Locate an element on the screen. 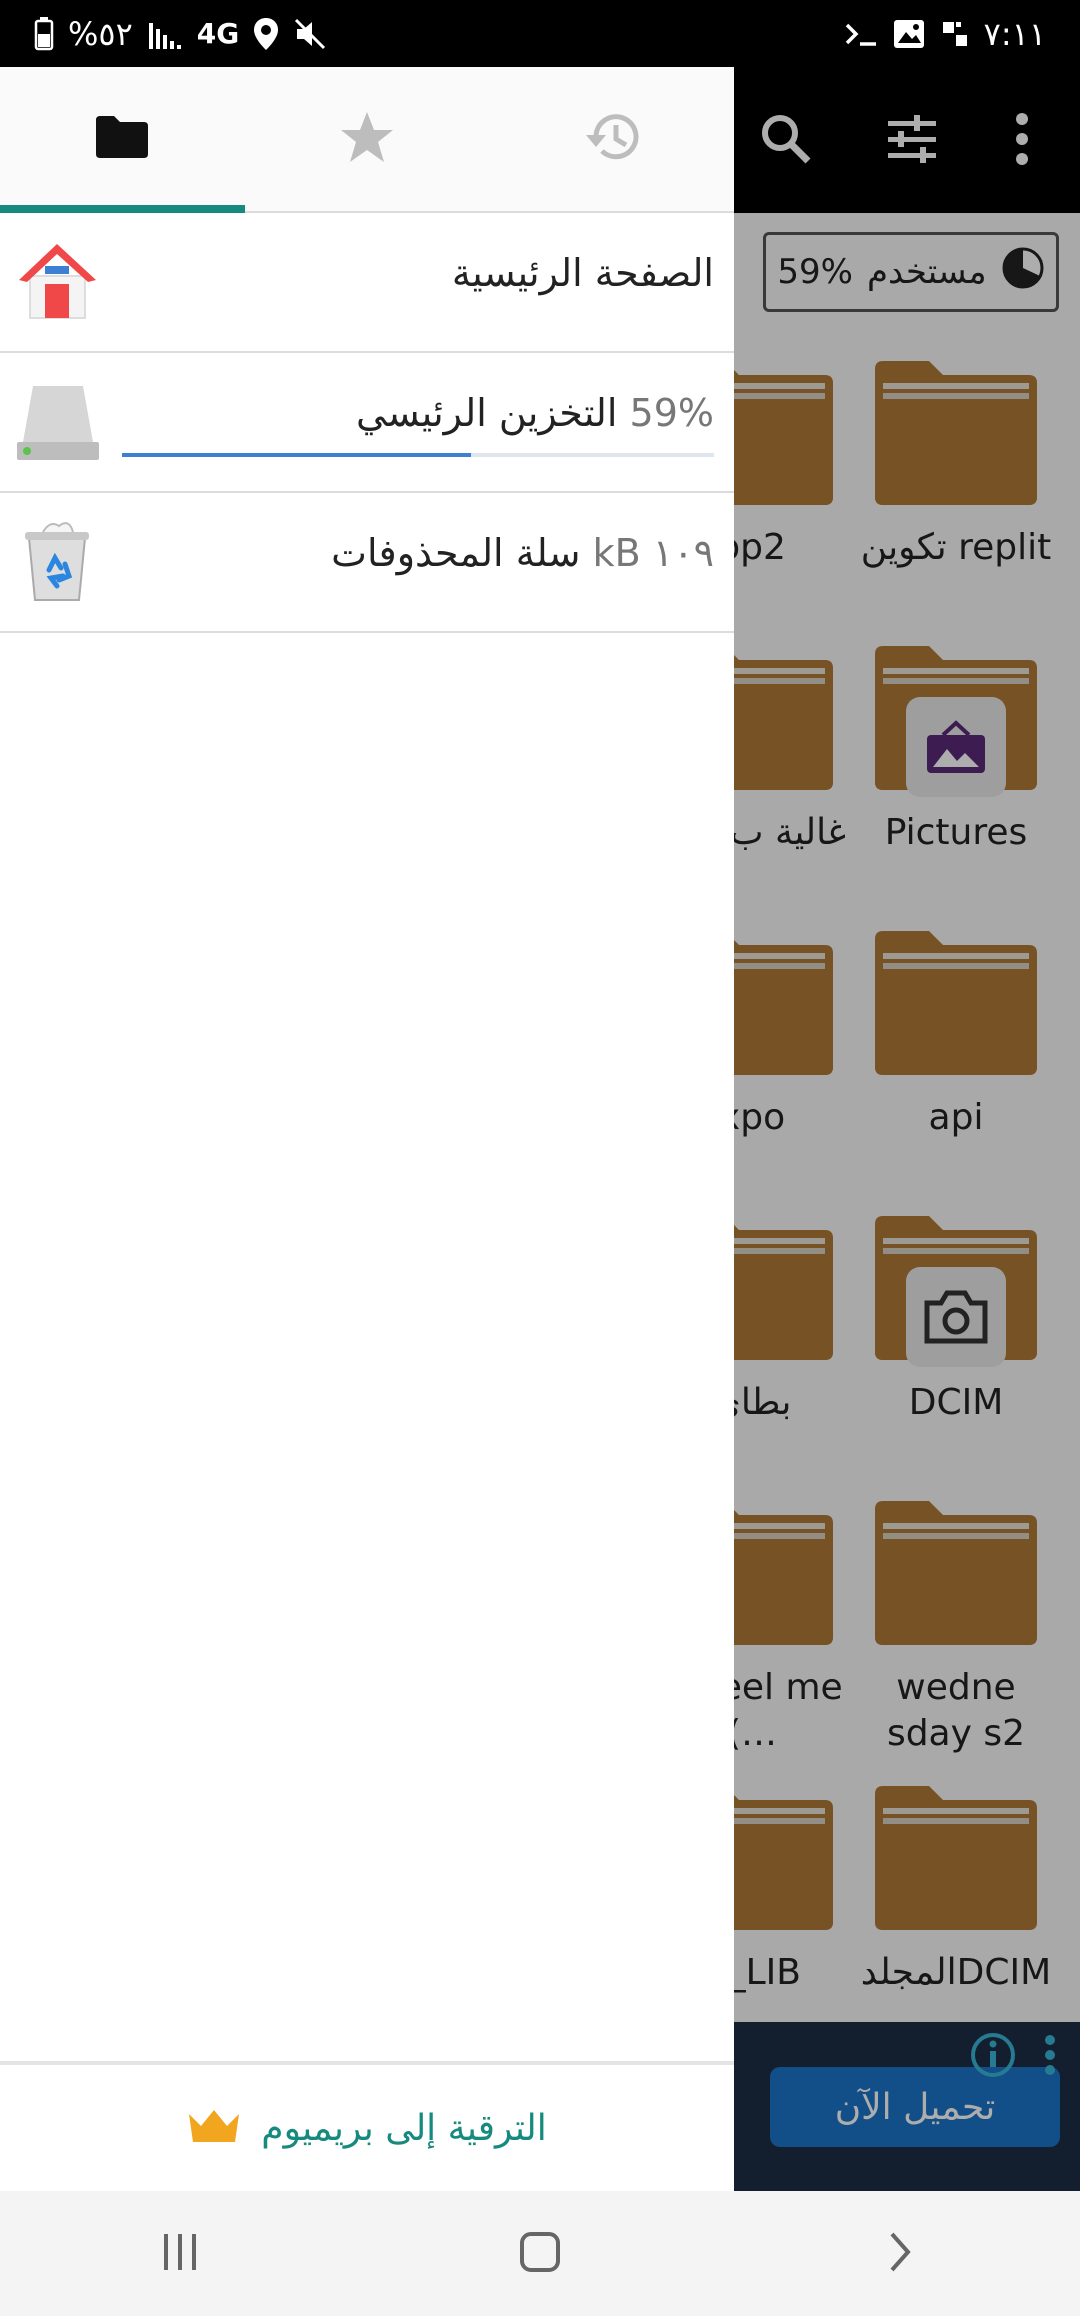 This screenshot has width=1080, height=2316. trash-label-line: ١٠٩ kB سلة المحذوفات is located at coordinates (522, 553).